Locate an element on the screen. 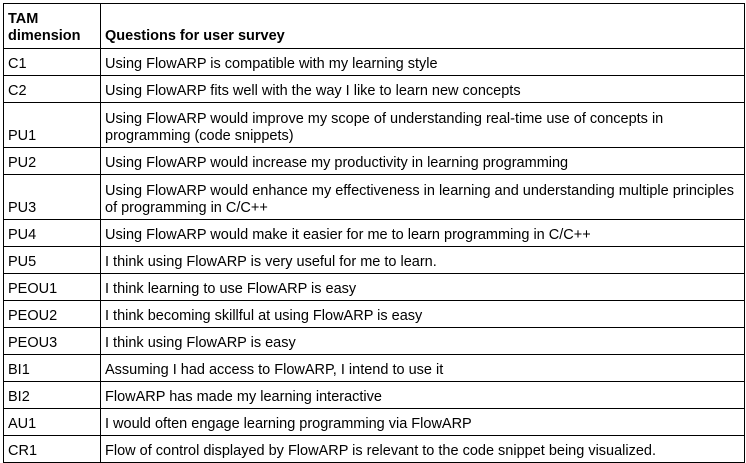 The height and width of the screenshot is (463, 746). table-header-row: TAM dimension Questions for user survey is located at coordinates (374, 26).